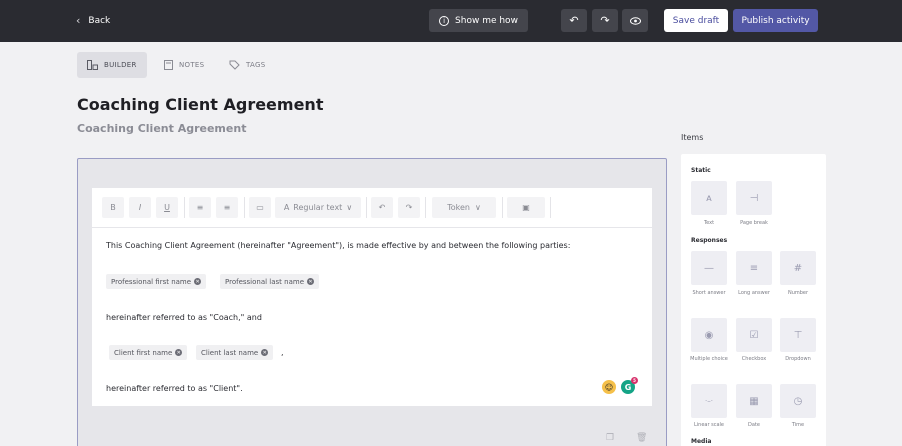 This screenshot has width=902, height=446. I want to click on notes-icon, so click(168, 65).